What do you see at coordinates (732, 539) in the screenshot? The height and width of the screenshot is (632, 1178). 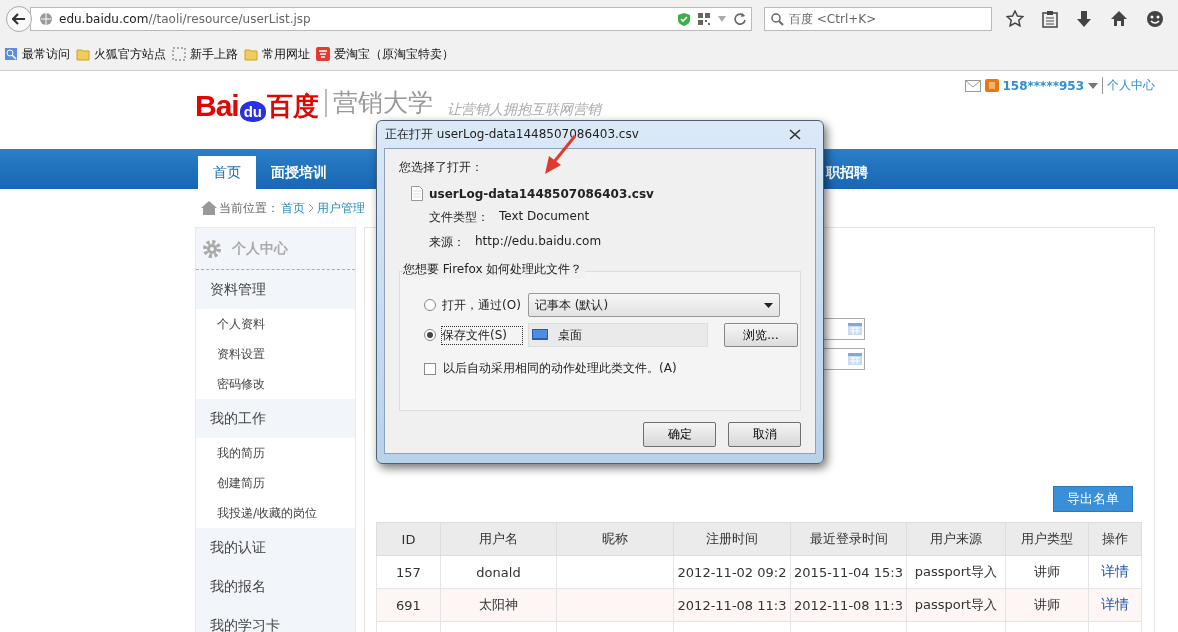 I see `column-header: 注册时间` at bounding box center [732, 539].